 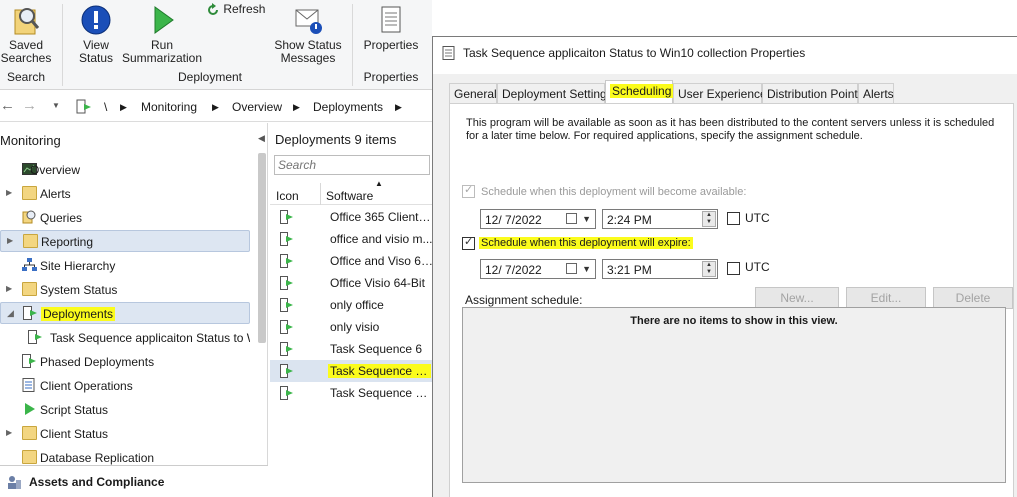 What do you see at coordinates (973, 298) in the screenshot?
I see `delete-button: Delete` at bounding box center [973, 298].